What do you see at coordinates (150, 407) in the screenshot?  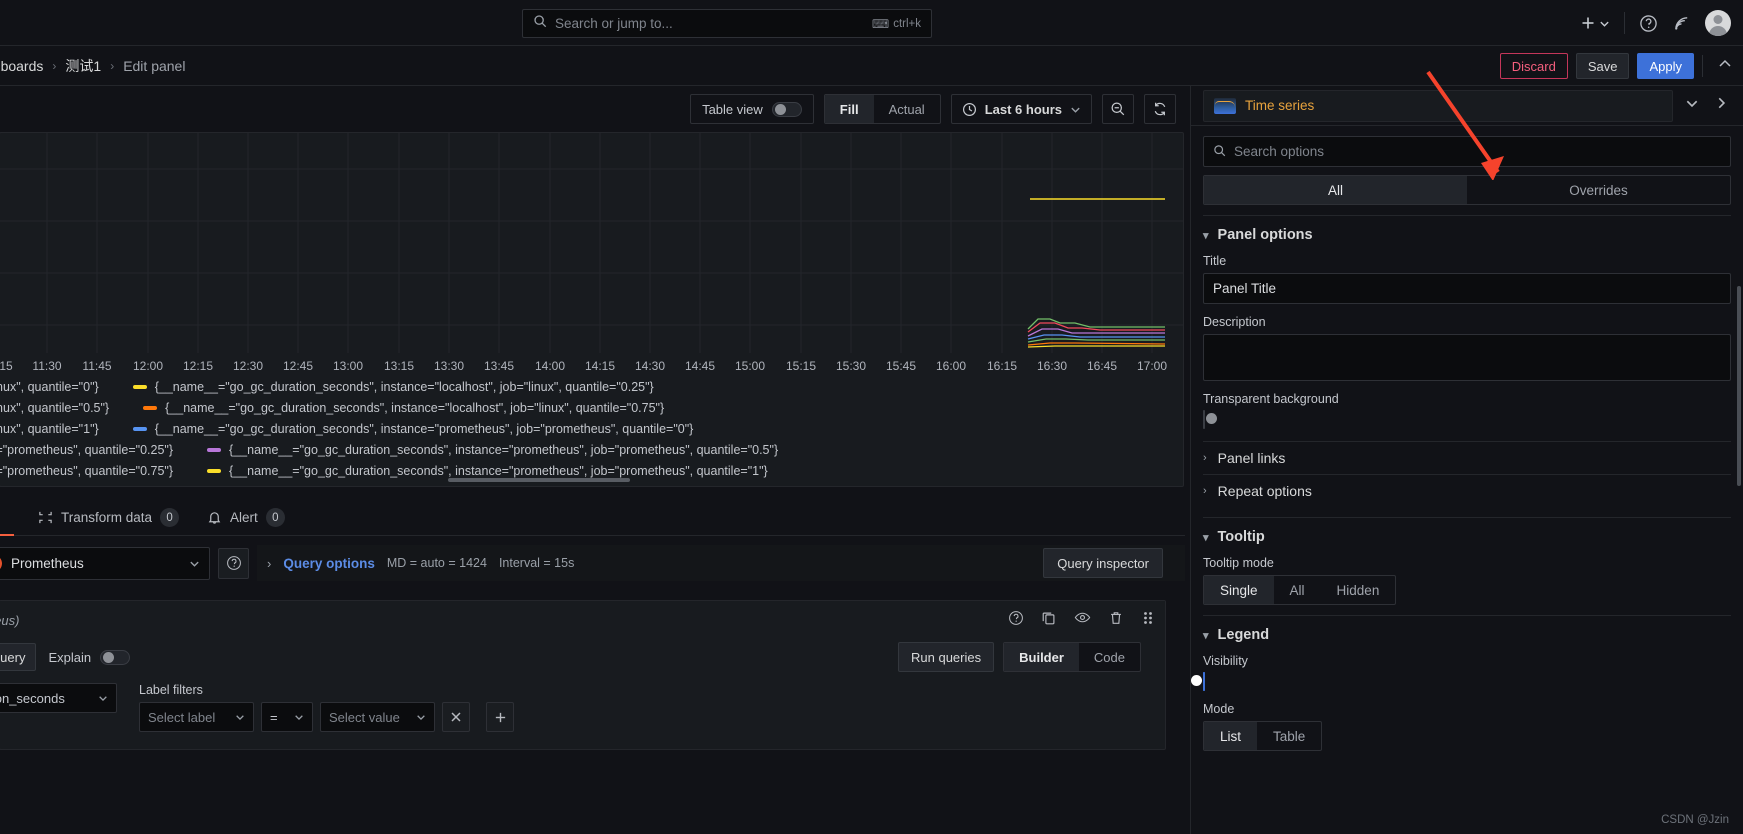 I see `legend-color-swatch` at bounding box center [150, 407].